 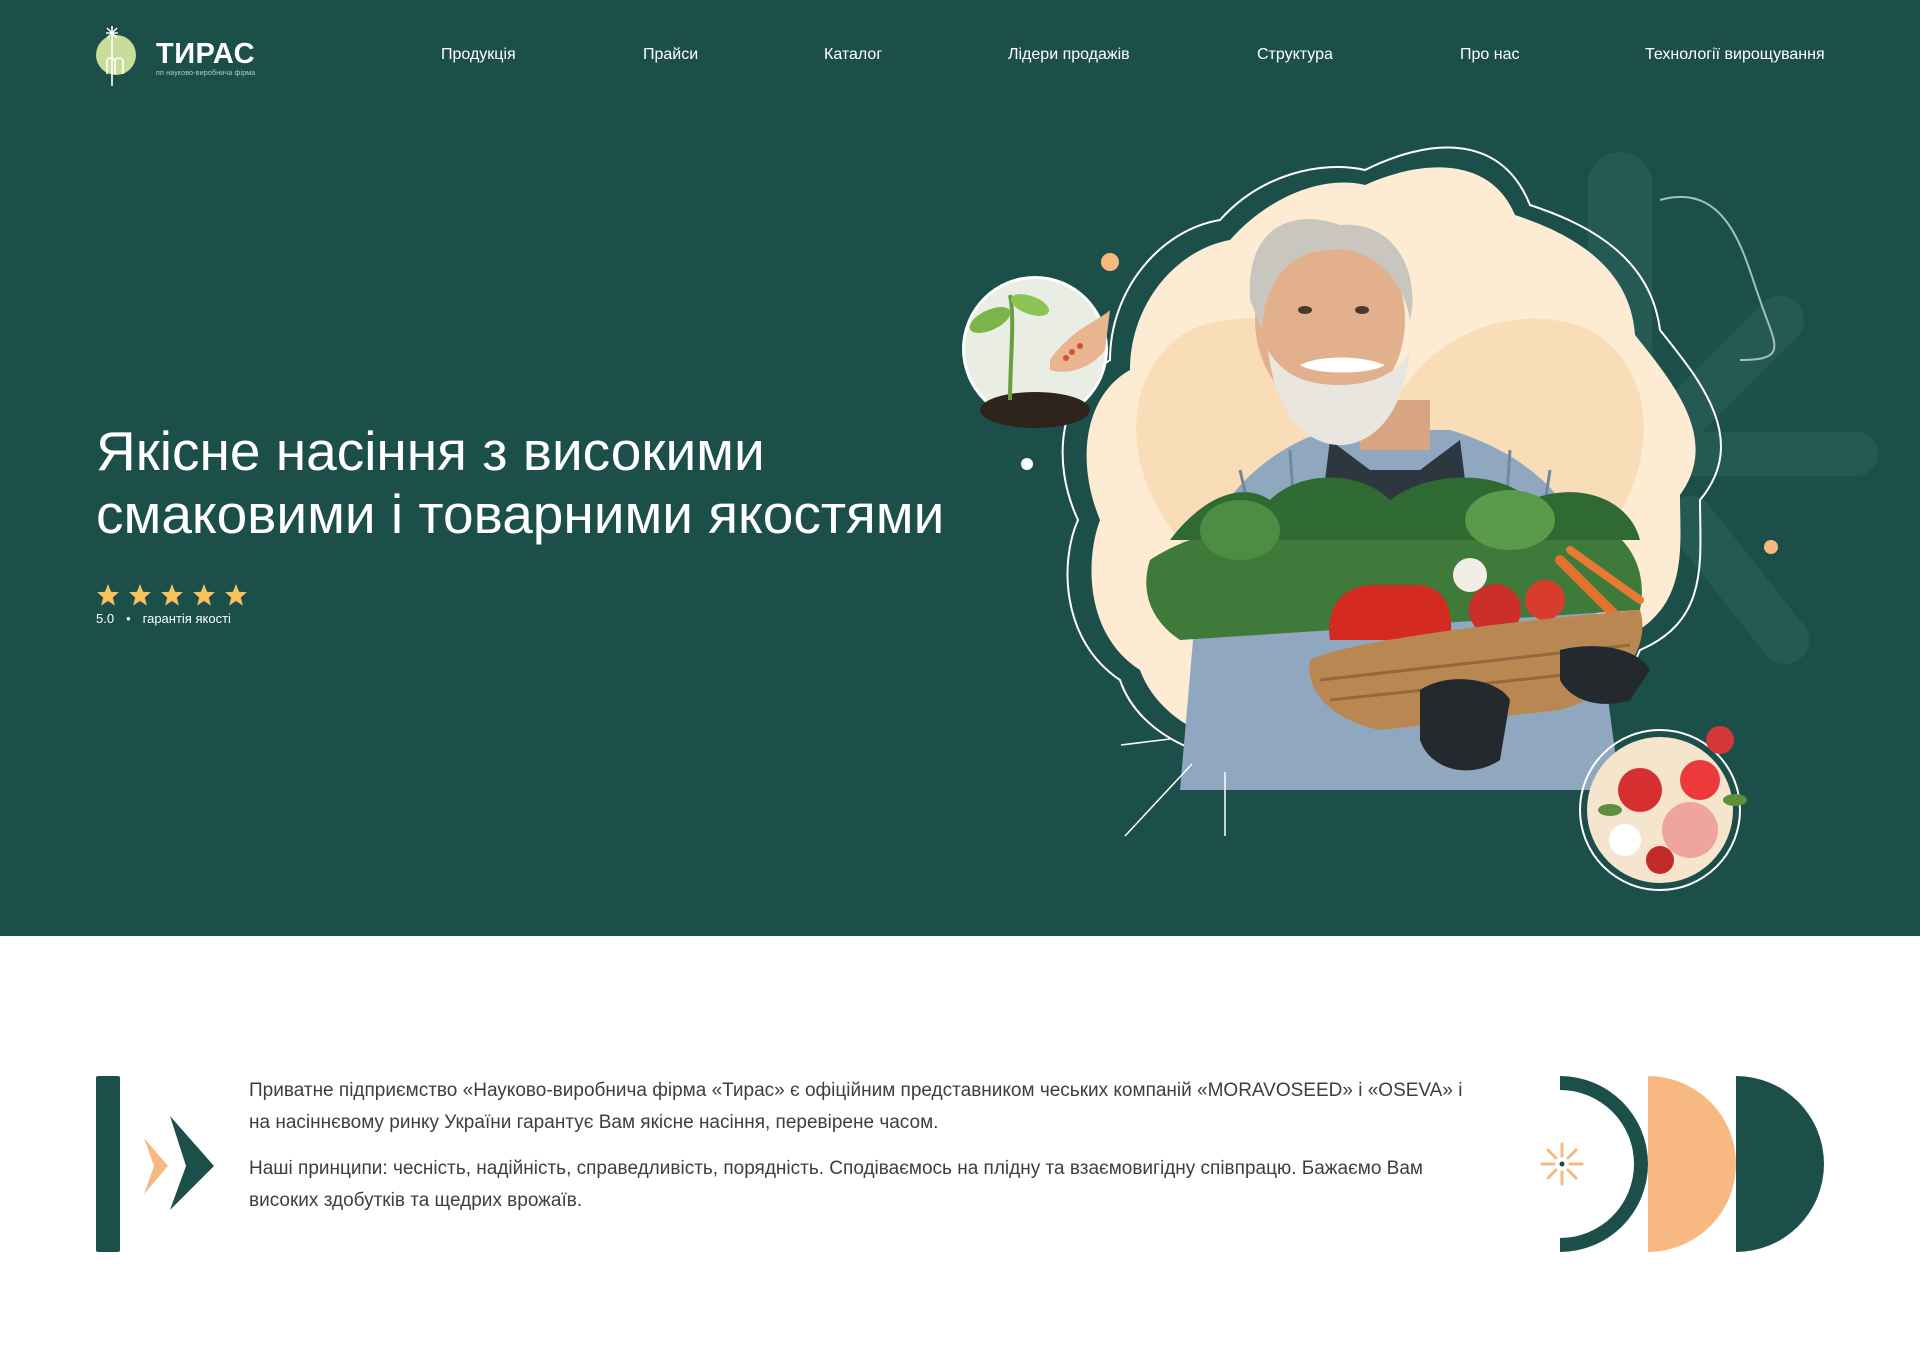 What do you see at coordinates (179, 1163) in the screenshot?
I see `double-chevron-icon` at bounding box center [179, 1163].